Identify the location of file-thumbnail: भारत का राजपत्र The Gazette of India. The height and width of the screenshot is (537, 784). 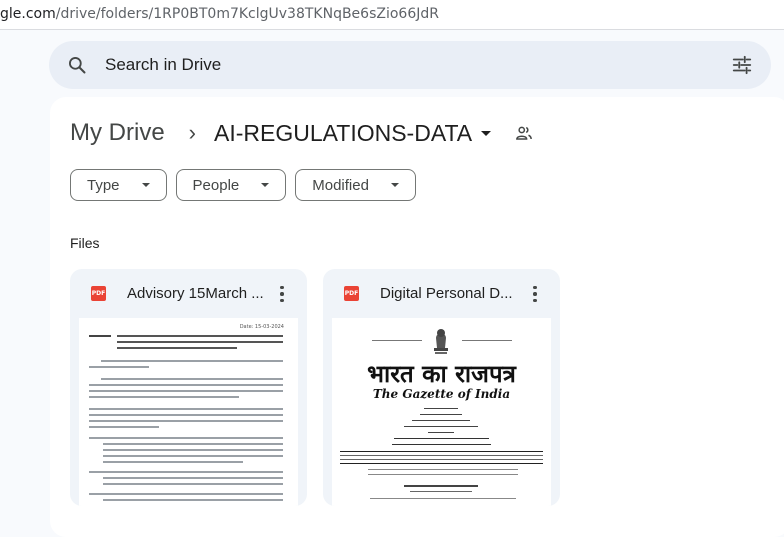
(441, 412).